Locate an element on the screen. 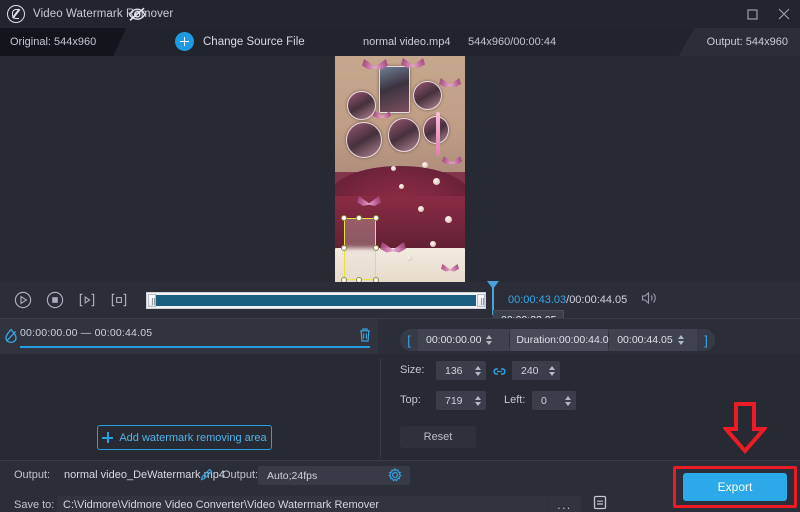 The image size is (800, 512). panel-divider is located at coordinates (380, 408).